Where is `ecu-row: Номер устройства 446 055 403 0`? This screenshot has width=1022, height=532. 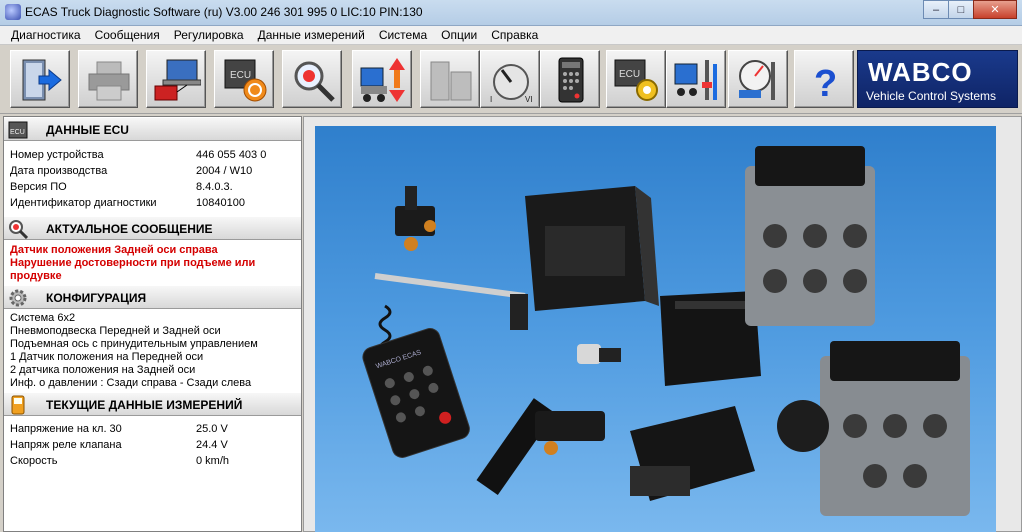 ecu-row: Номер устройства 446 055 403 0 is located at coordinates (152, 155).